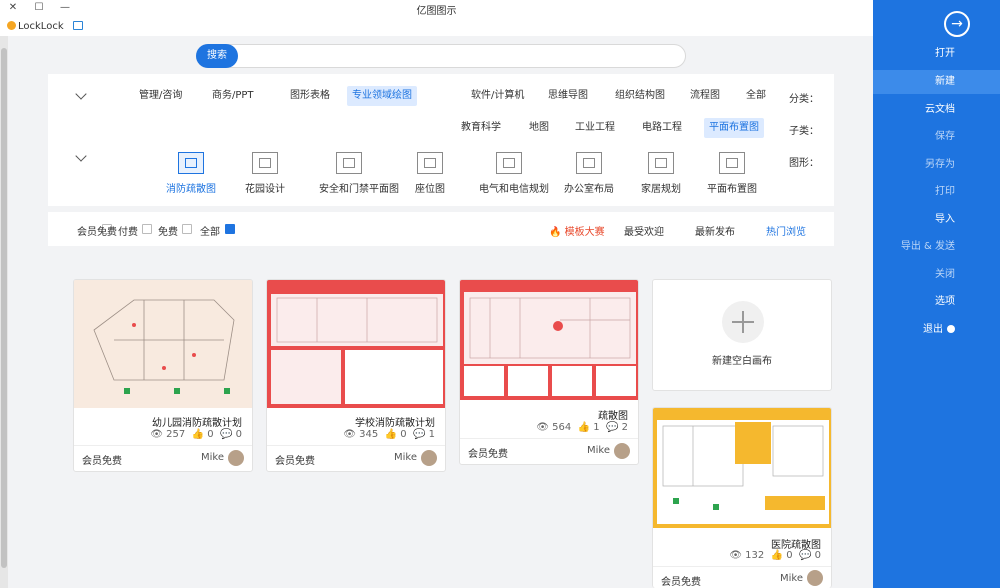 The height and width of the screenshot is (588, 1000). What do you see at coordinates (233, 96) in the screenshot?
I see `category-business-ppt: 商务/PPT` at bounding box center [233, 96].